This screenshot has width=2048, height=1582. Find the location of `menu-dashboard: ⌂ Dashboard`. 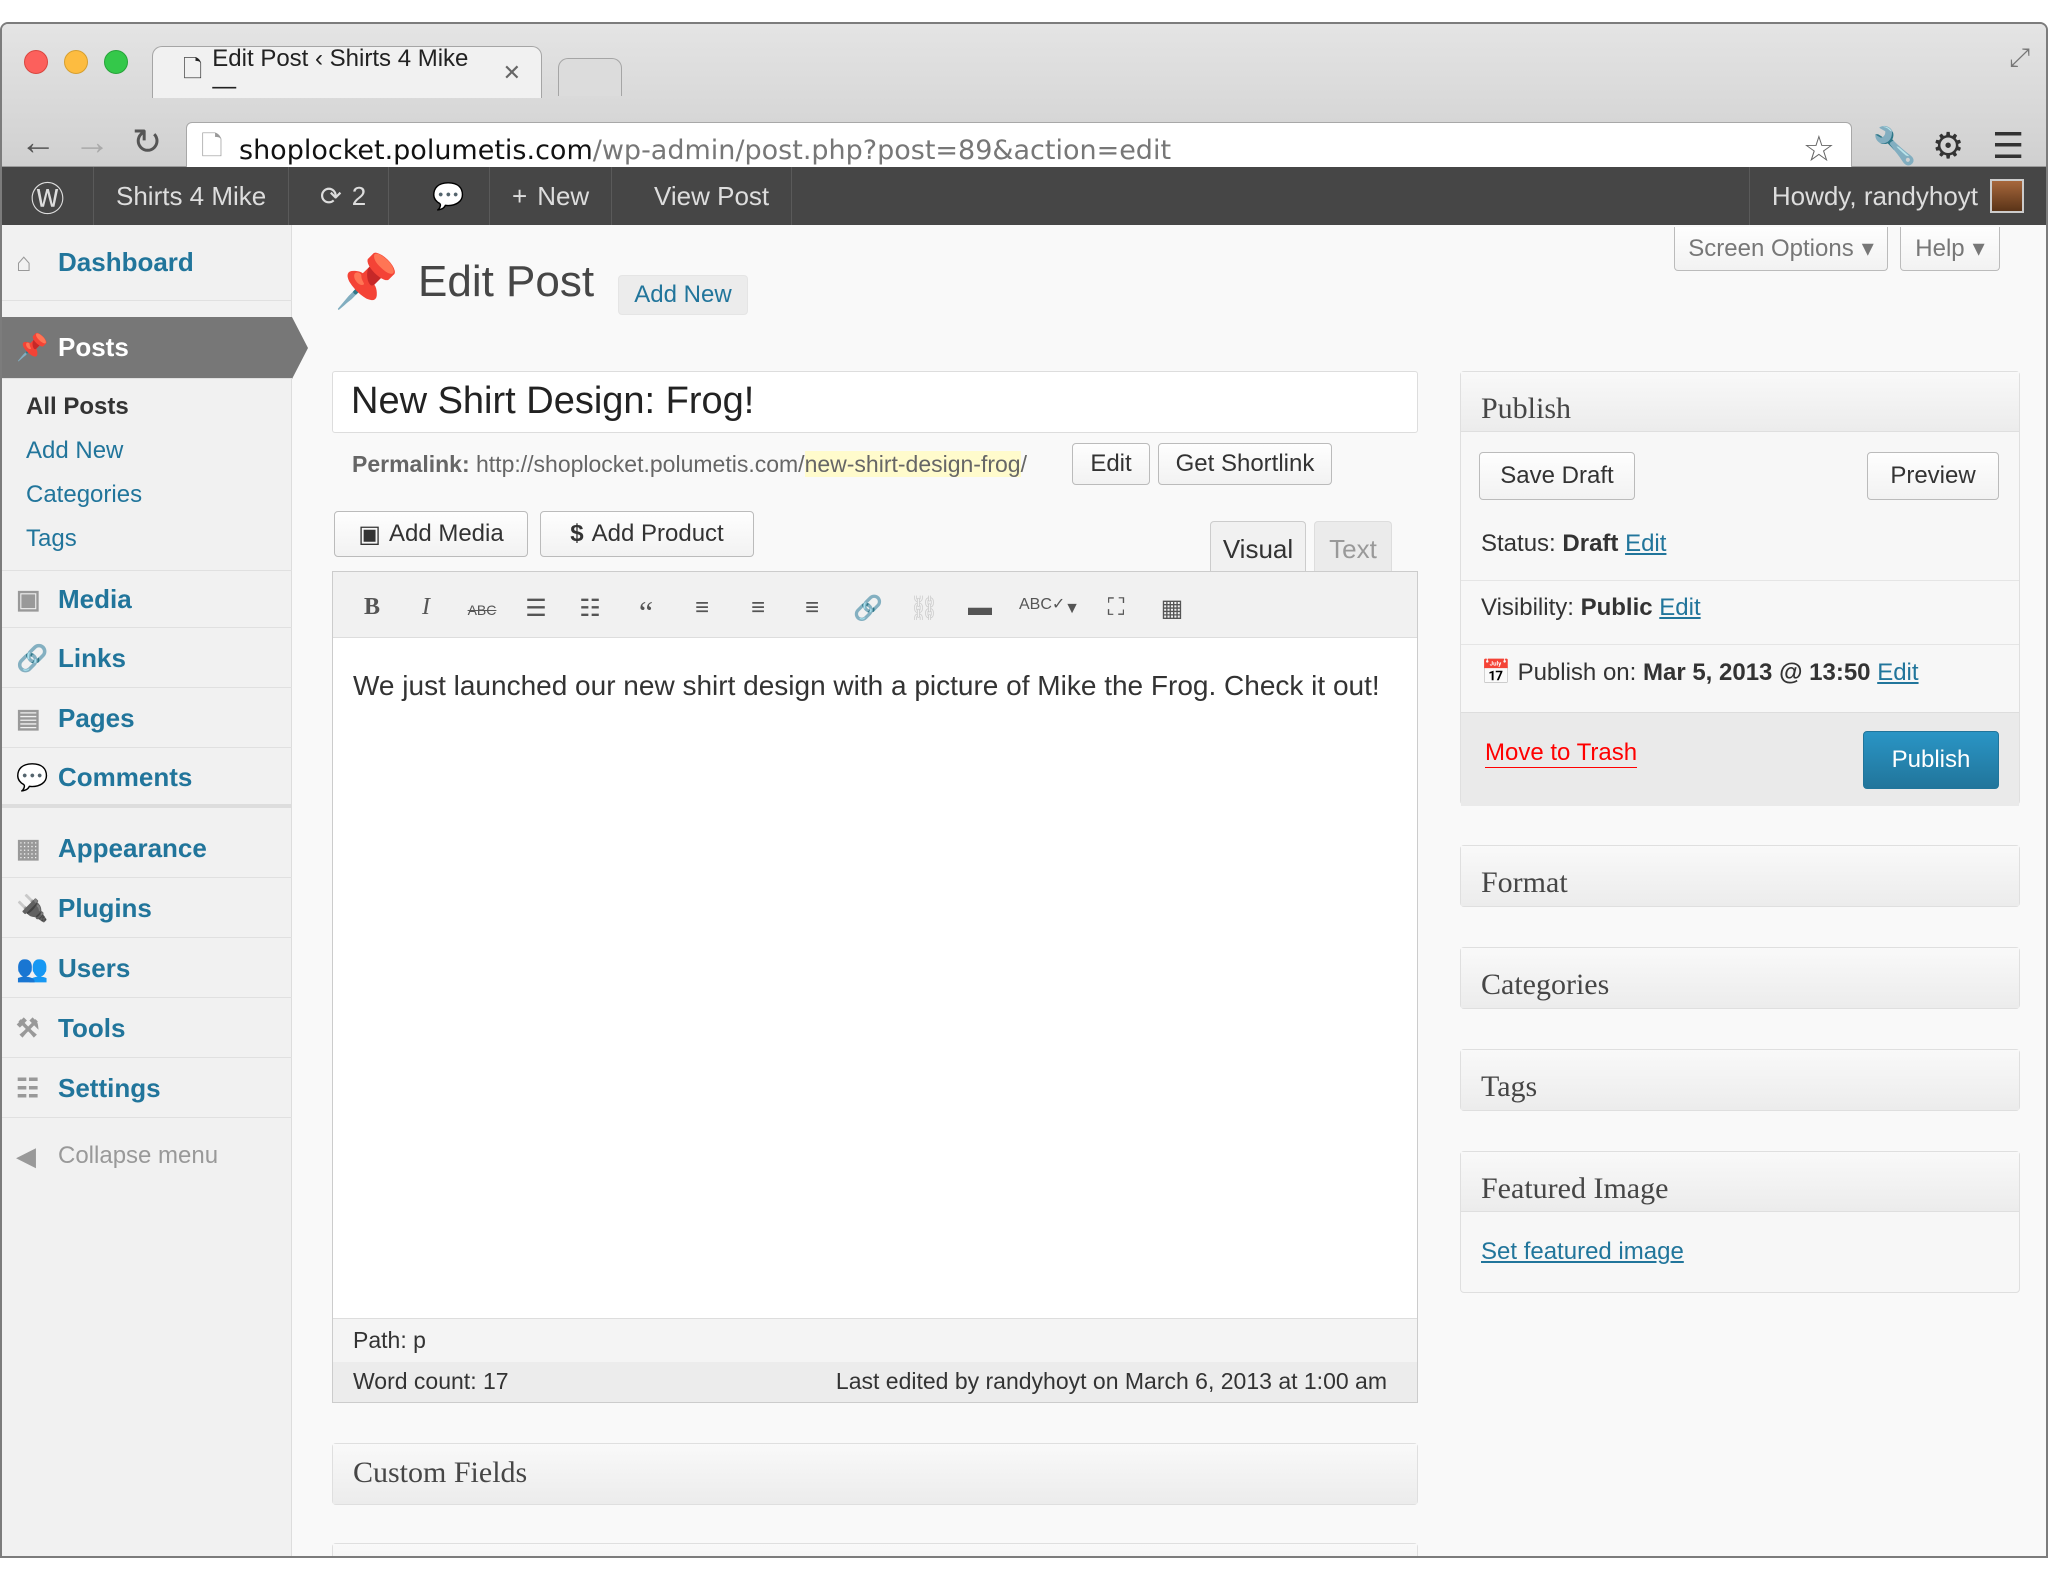

menu-dashboard: ⌂ Dashboard is located at coordinates (147, 263).